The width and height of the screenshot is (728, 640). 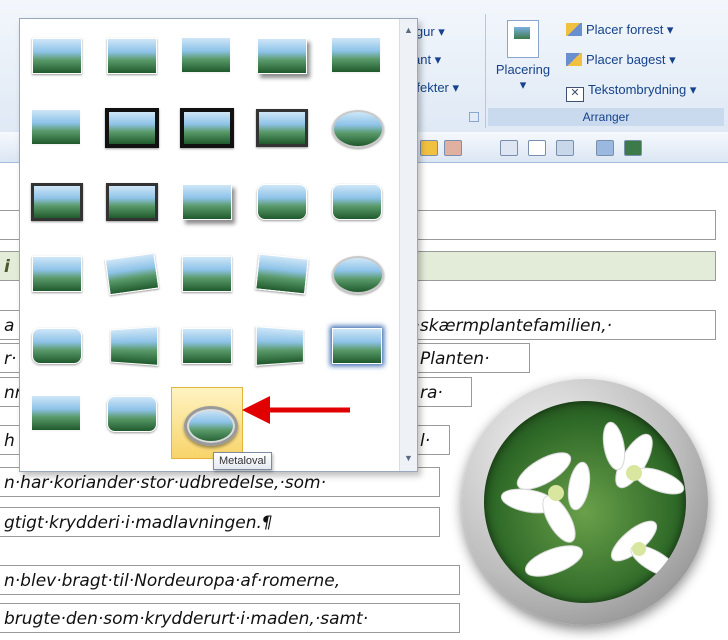 I want to click on doc-line-10: brugte·den·som·krydderurt·i·maden,·samt·, so click(x=230, y=618).